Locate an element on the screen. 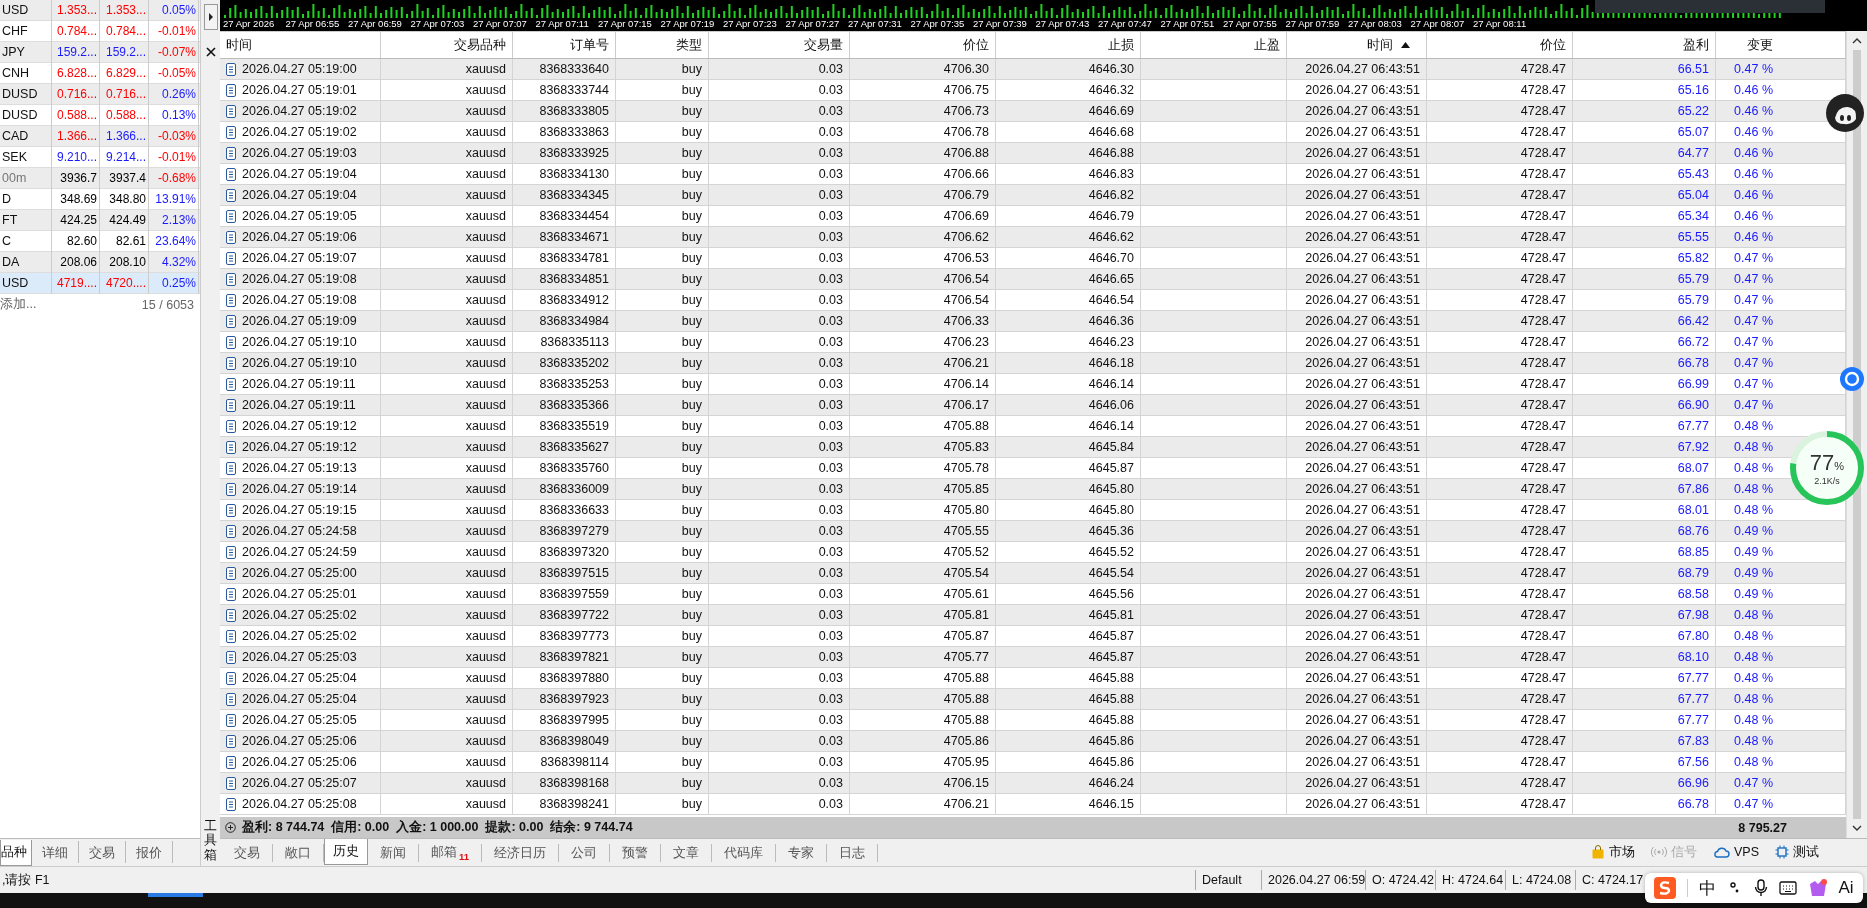  scroll-down-icon is located at coordinates (1857, 828).